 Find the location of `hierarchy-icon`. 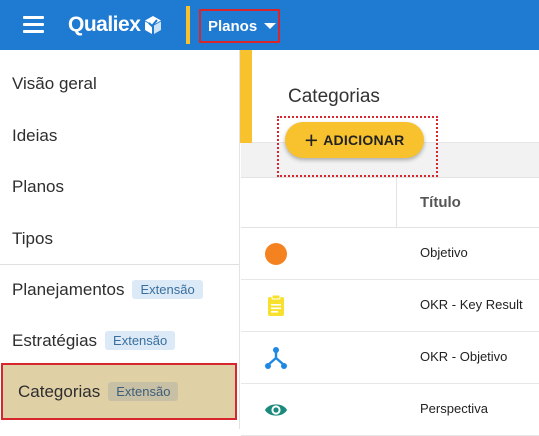

hierarchy-icon is located at coordinates (276, 358).